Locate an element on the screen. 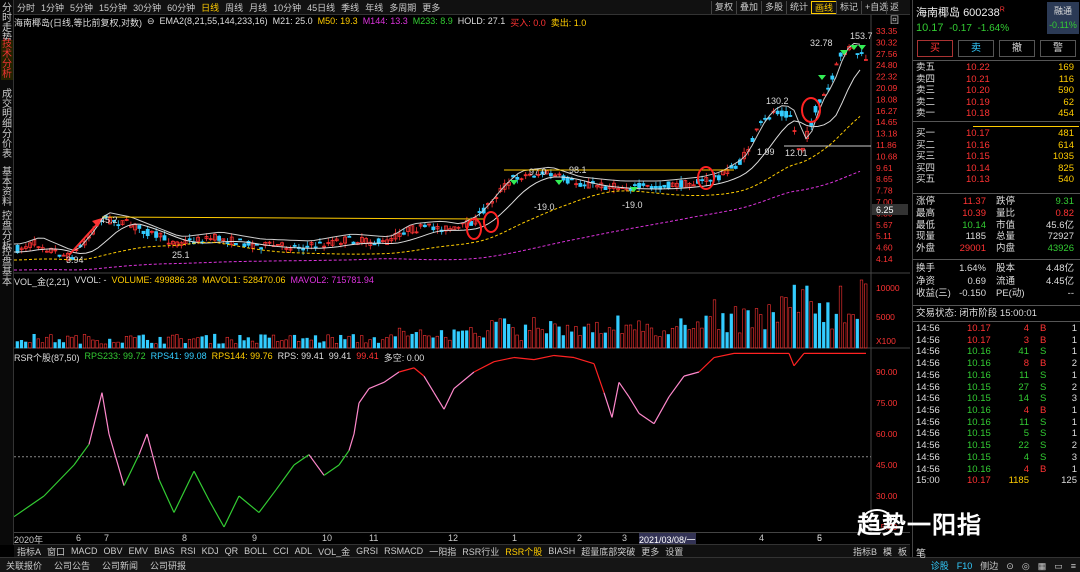 The width and height of the screenshot is (1080, 572). indicator-side-tab: 板 is located at coordinates (902, 552).